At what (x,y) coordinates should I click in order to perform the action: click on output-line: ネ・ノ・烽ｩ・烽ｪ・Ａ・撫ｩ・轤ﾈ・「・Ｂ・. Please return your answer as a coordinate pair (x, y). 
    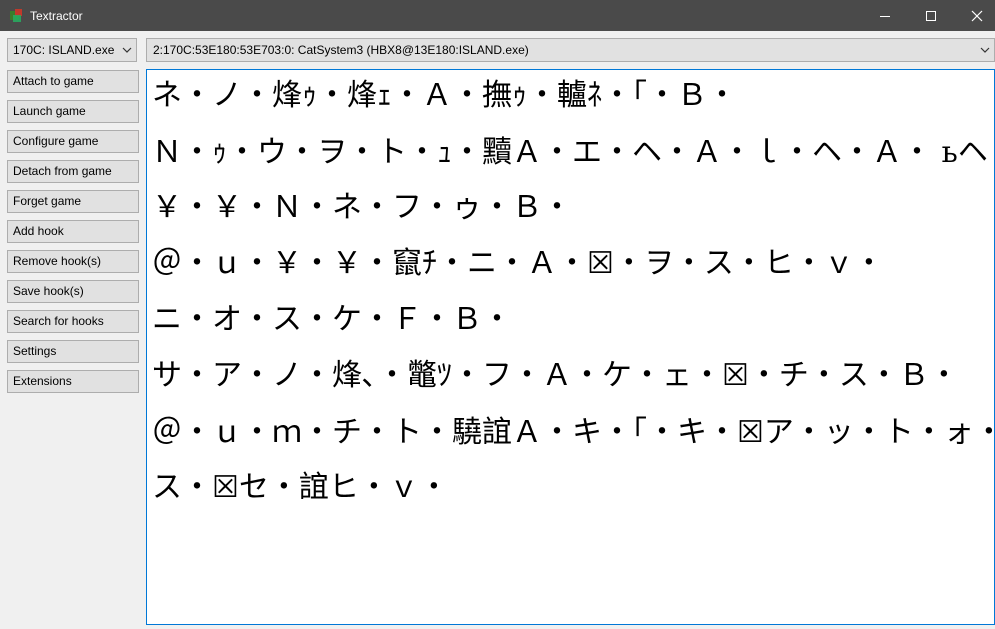
    Looking at the image, I should click on (444, 95).